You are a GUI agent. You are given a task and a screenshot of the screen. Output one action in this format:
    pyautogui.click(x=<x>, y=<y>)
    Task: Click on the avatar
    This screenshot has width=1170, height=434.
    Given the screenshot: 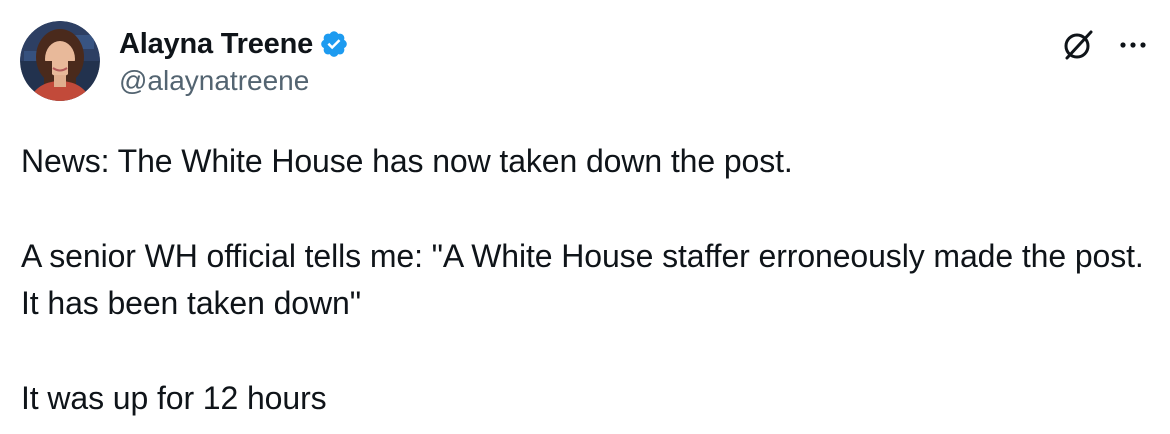 What is the action you would take?
    pyautogui.click(x=60, y=61)
    